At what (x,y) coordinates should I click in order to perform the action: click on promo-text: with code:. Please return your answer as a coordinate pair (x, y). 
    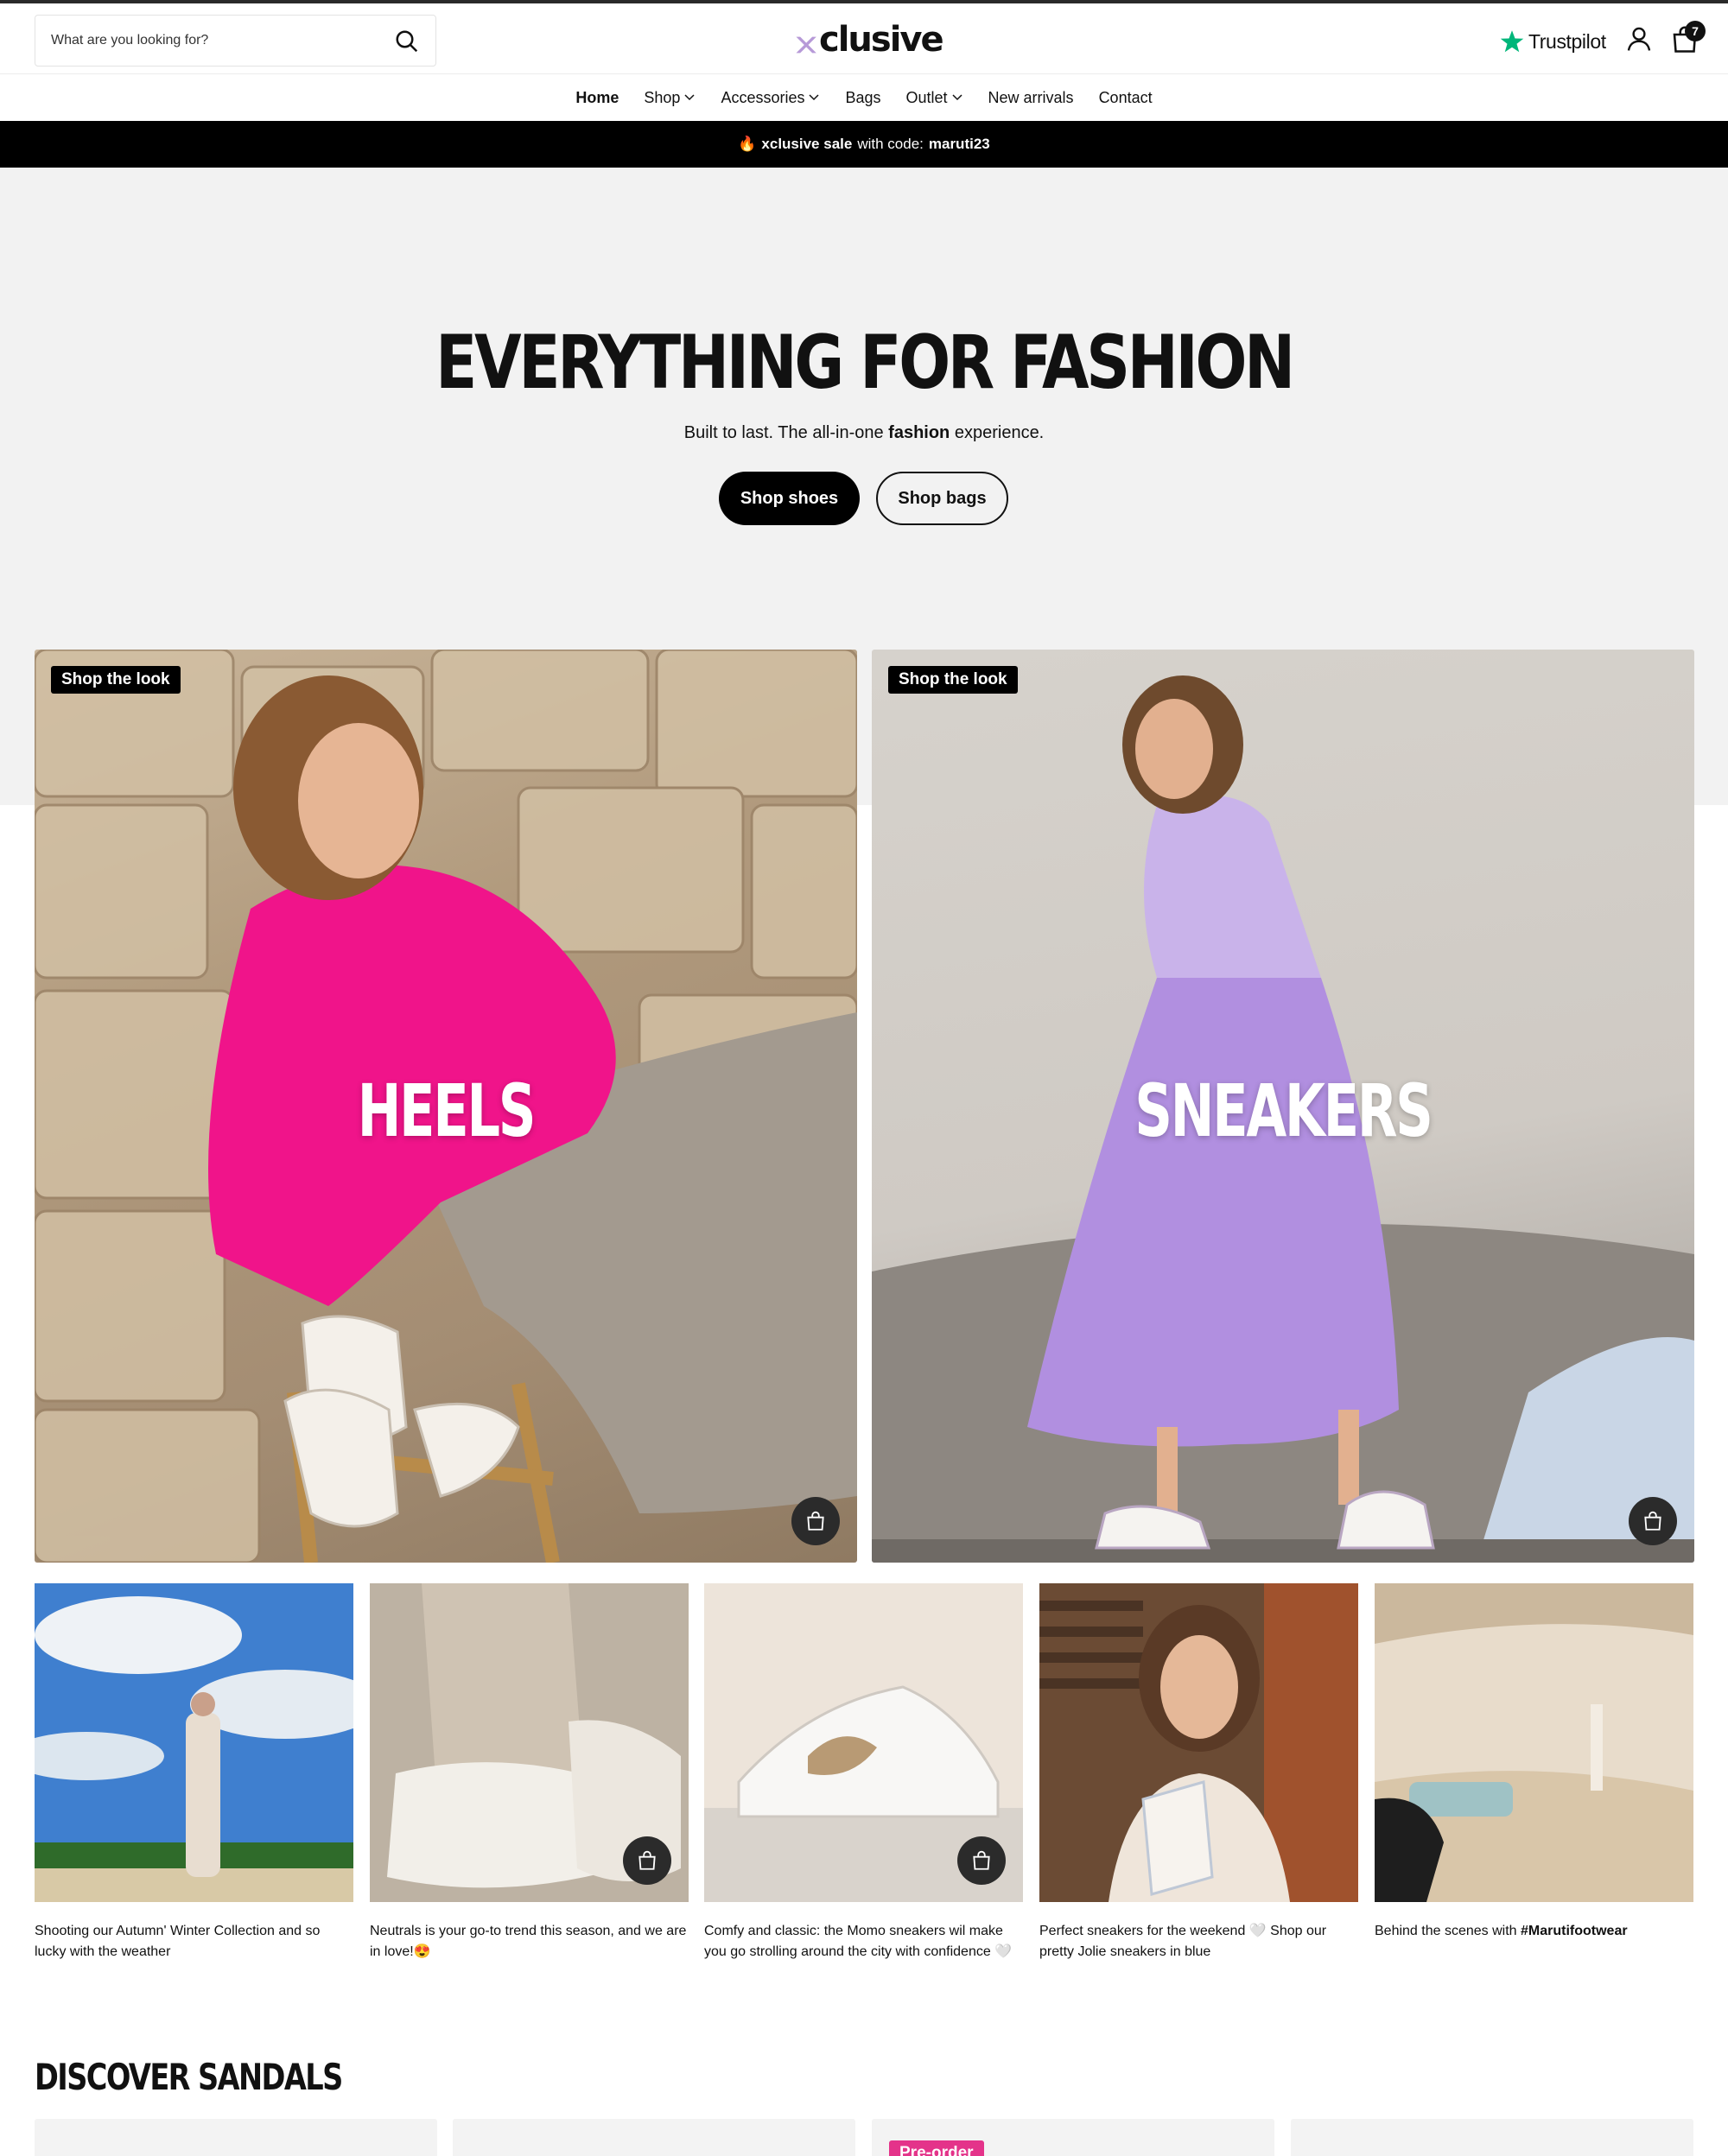
    Looking at the image, I should click on (890, 144).